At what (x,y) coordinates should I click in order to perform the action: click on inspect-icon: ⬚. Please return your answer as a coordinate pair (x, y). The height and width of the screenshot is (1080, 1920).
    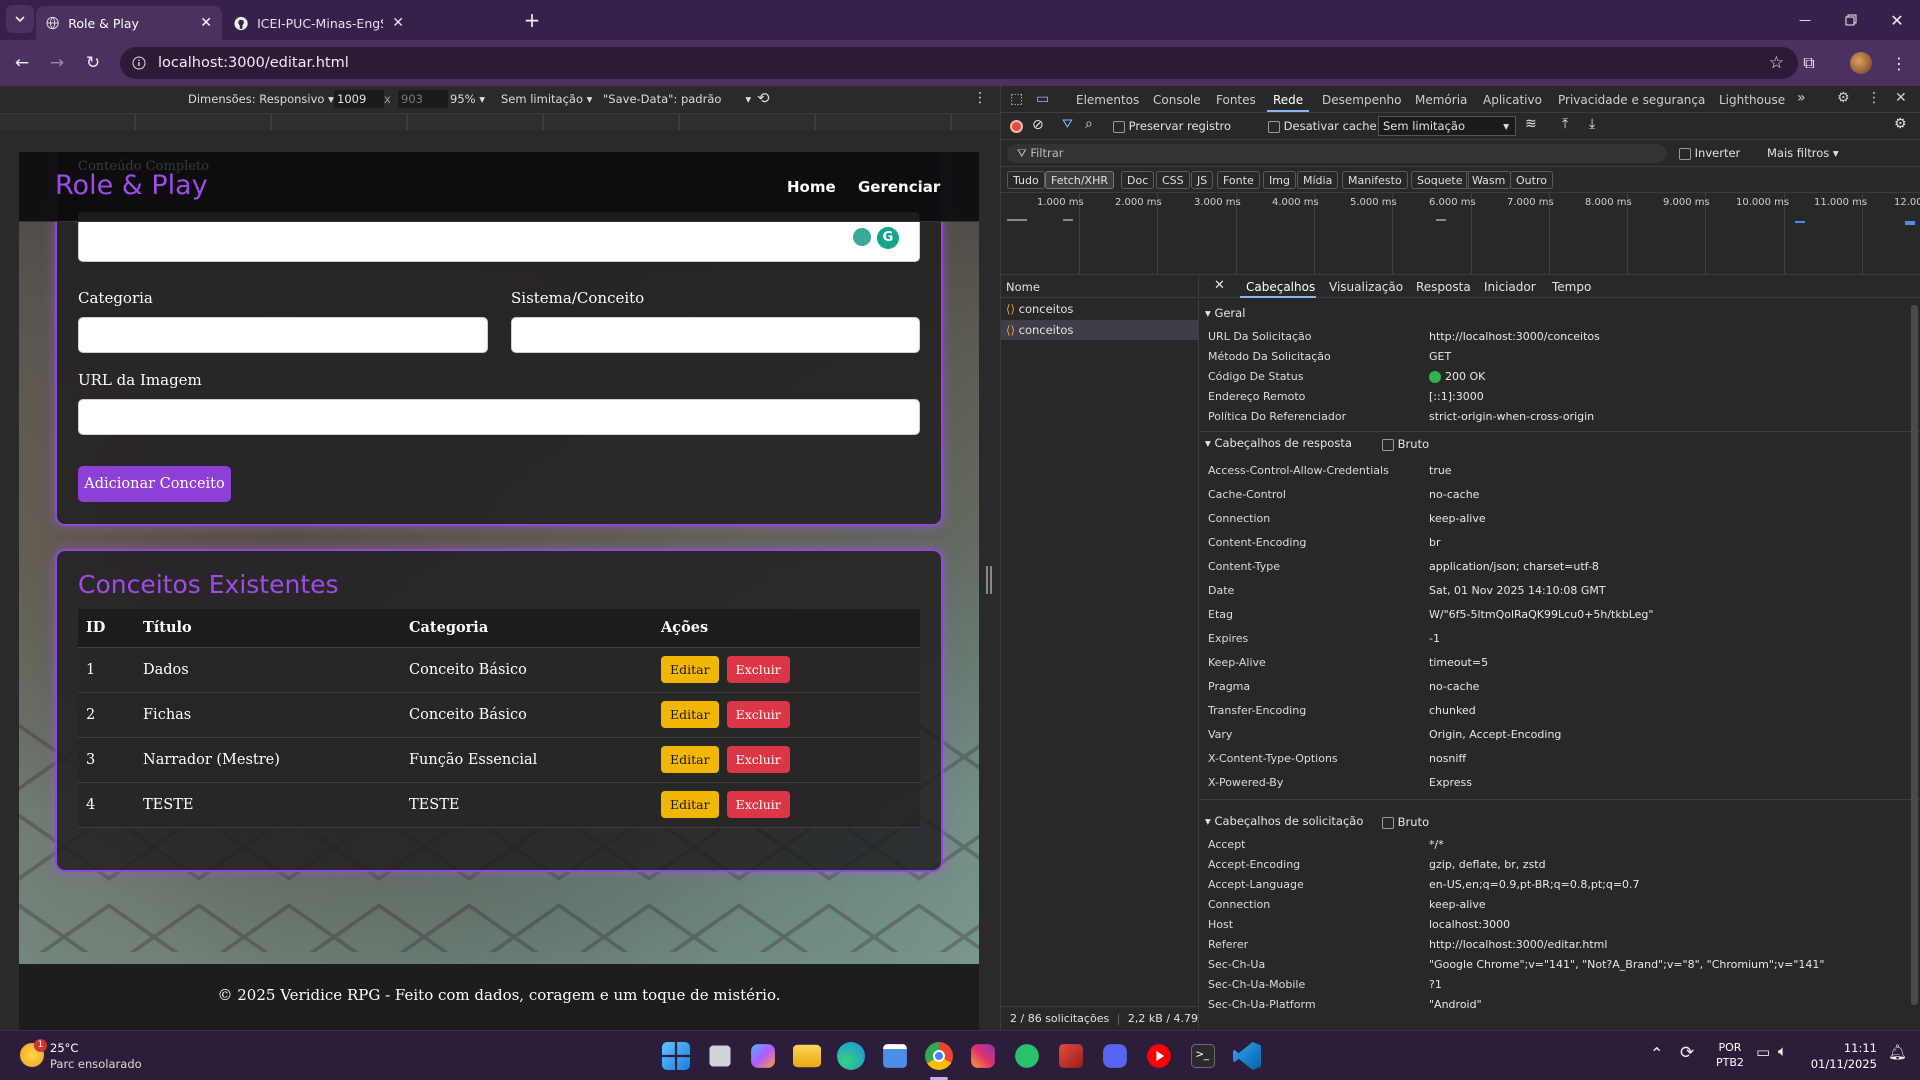
    Looking at the image, I should click on (1016, 99).